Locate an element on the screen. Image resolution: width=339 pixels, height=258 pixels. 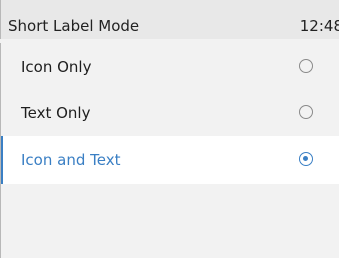
page-title: Short Label Mode is located at coordinates (74, 26).